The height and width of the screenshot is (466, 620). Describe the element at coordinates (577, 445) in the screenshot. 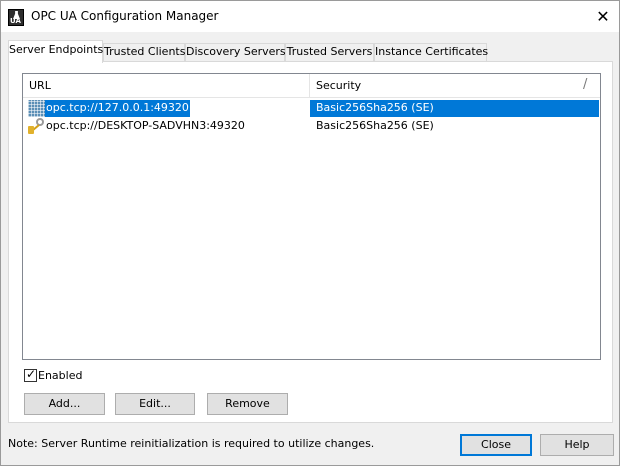

I see `help-button: Help` at that location.